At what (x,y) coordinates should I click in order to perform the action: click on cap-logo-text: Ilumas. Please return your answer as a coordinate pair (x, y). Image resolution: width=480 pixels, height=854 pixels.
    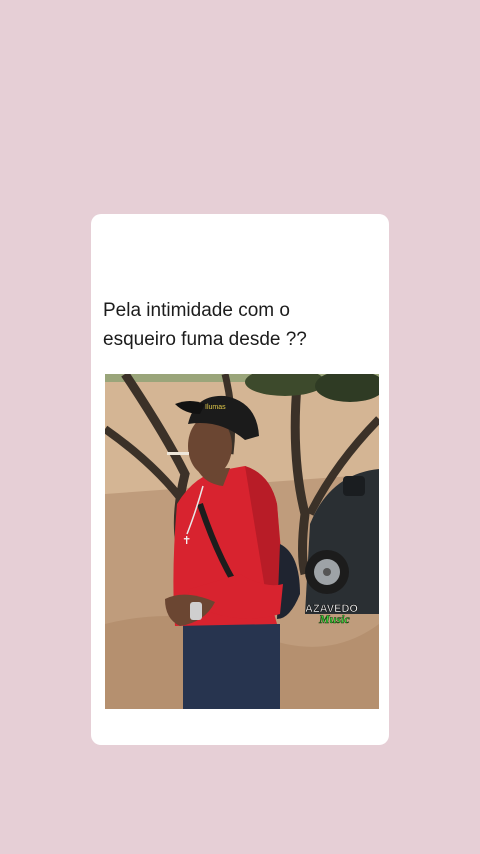
    Looking at the image, I should click on (215, 407).